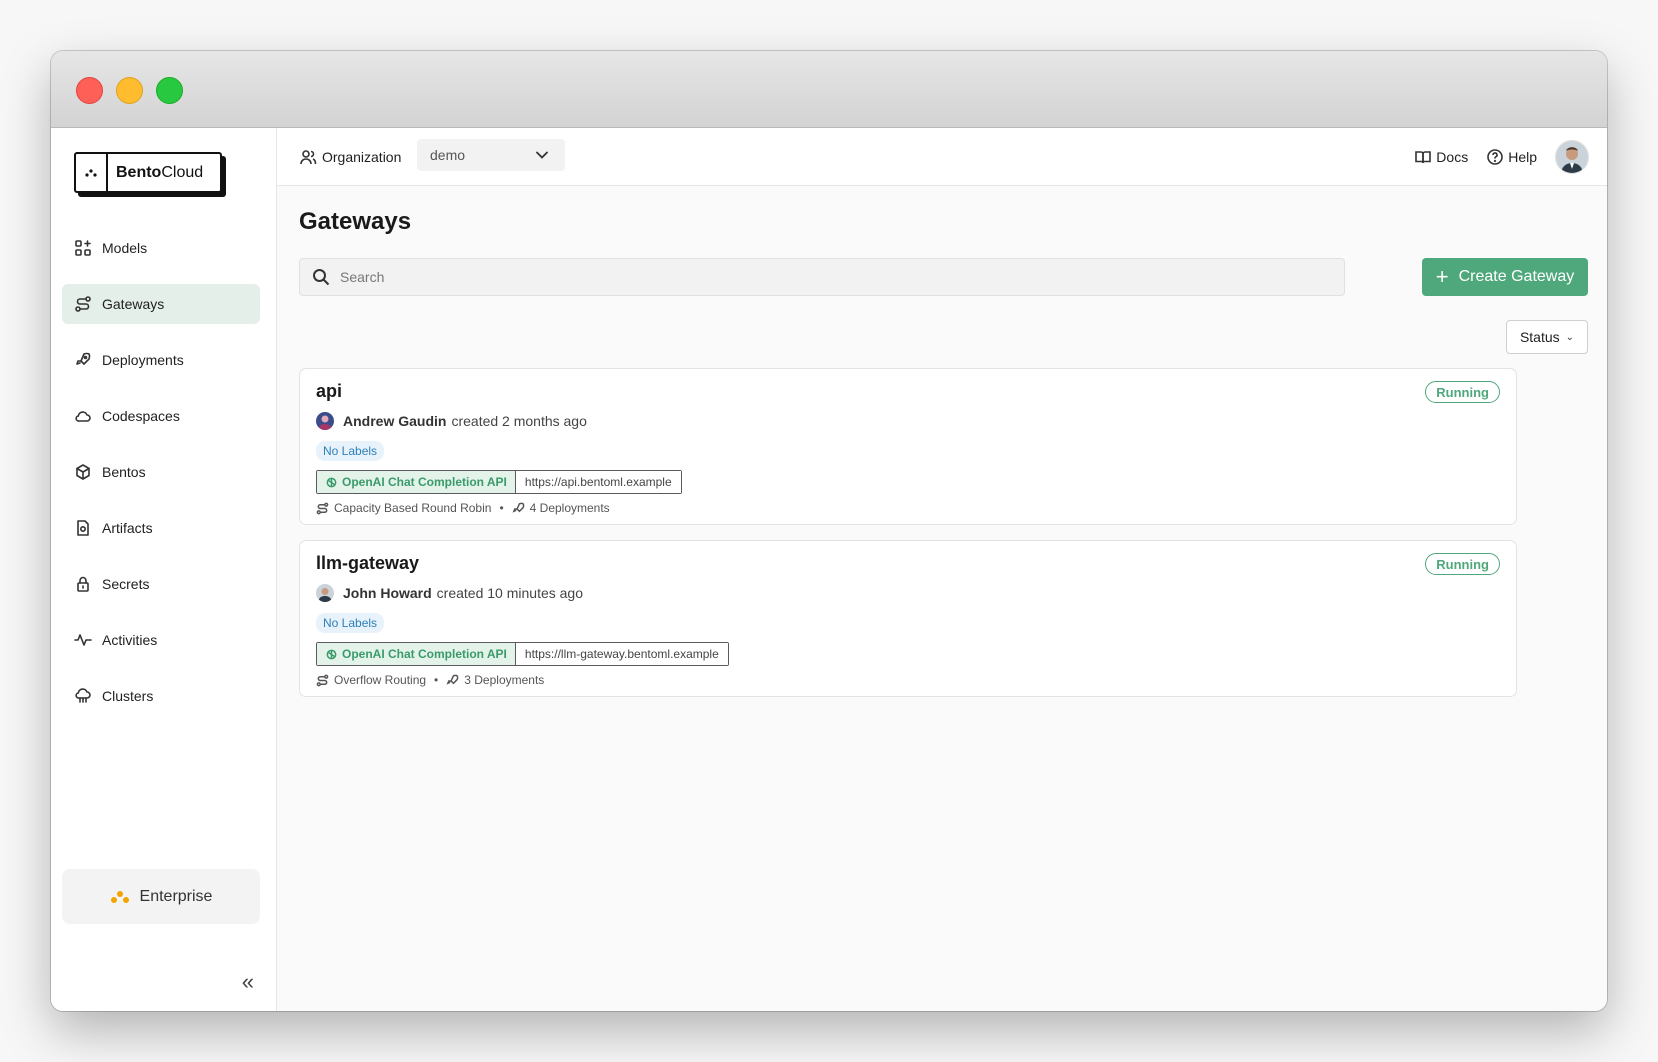 This screenshot has width=1658, height=1062. Describe the element at coordinates (92, 172) in the screenshot. I see `logo-mark-icon` at that location.